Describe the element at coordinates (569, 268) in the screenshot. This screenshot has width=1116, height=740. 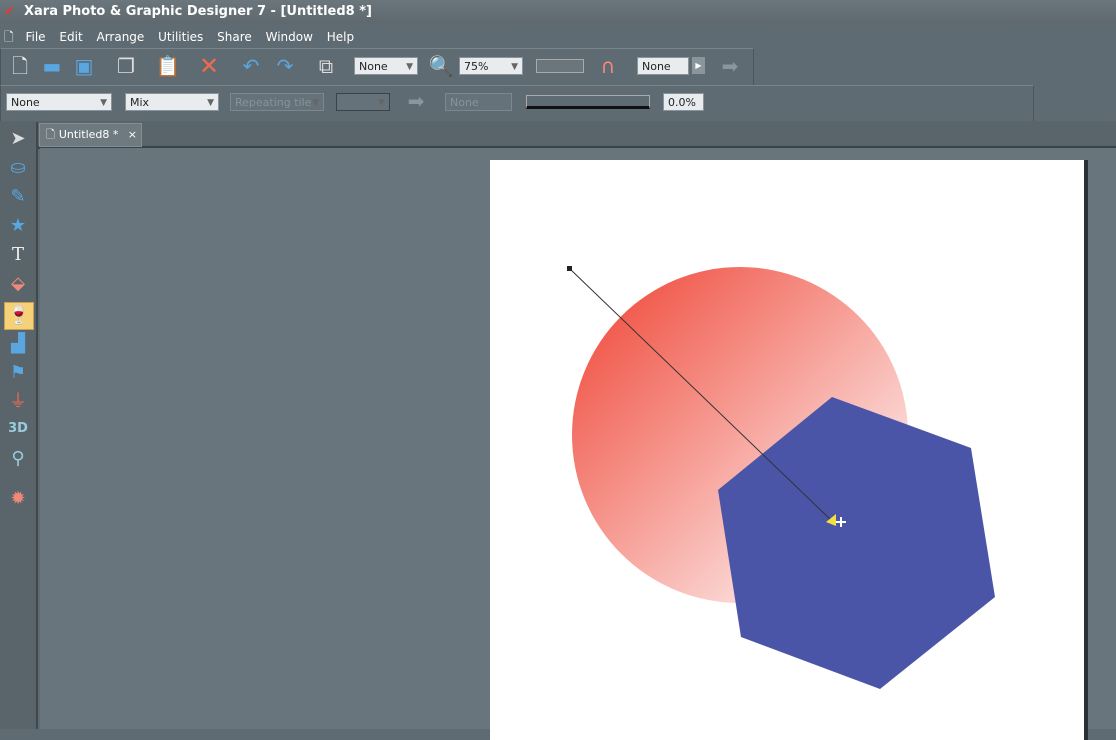
I see `start-handle` at that location.